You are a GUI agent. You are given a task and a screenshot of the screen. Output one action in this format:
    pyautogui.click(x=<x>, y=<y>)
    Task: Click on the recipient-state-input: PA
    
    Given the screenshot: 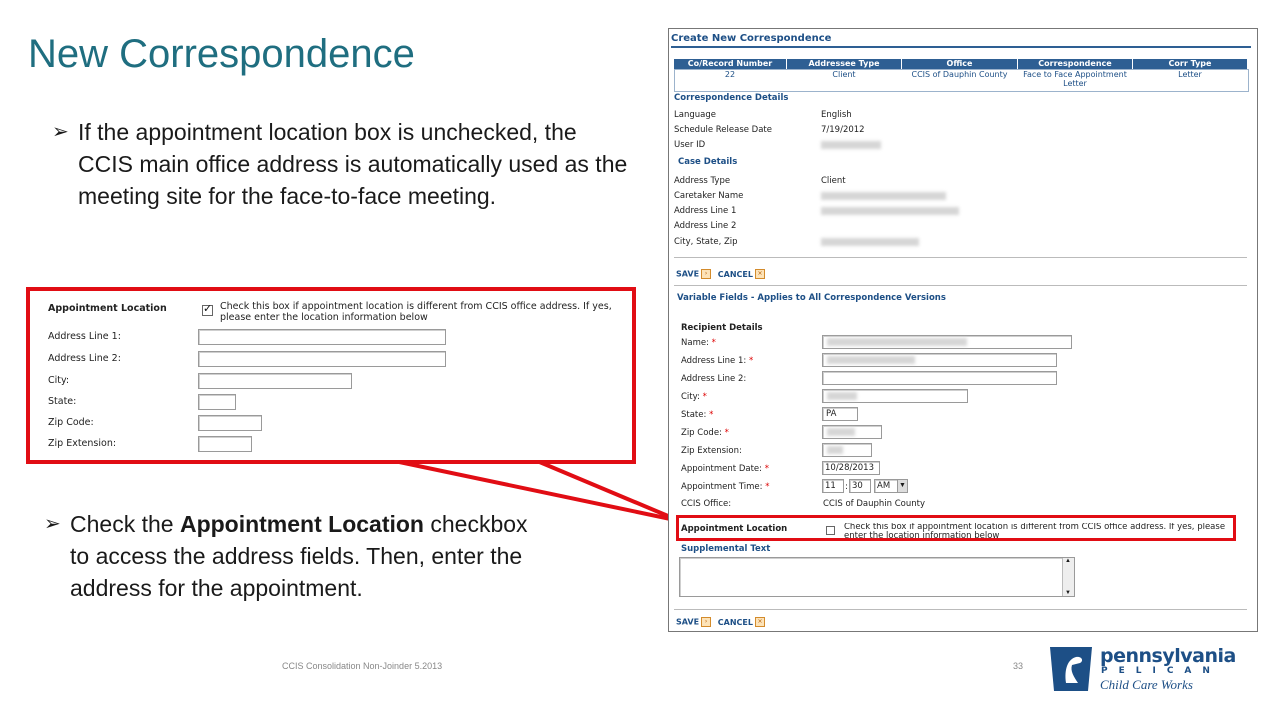 What is the action you would take?
    pyautogui.click(x=840, y=414)
    